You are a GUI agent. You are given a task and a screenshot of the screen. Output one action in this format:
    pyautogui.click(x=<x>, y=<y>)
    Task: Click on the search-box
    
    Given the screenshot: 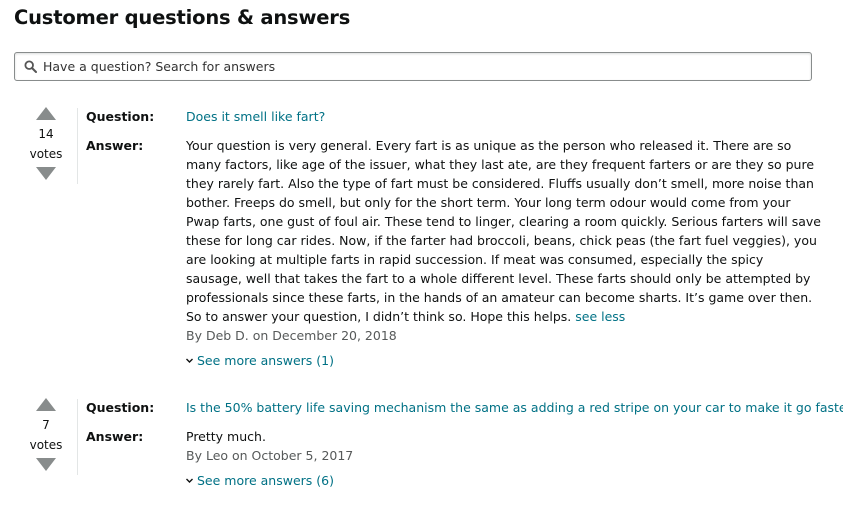 What is the action you would take?
    pyautogui.click(x=413, y=66)
    